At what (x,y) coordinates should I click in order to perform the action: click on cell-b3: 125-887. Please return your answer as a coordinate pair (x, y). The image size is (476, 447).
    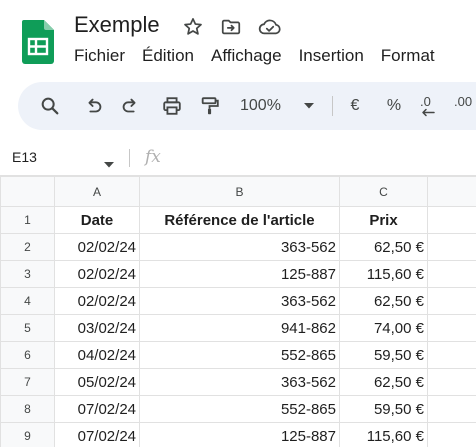
    Looking at the image, I should click on (239, 274).